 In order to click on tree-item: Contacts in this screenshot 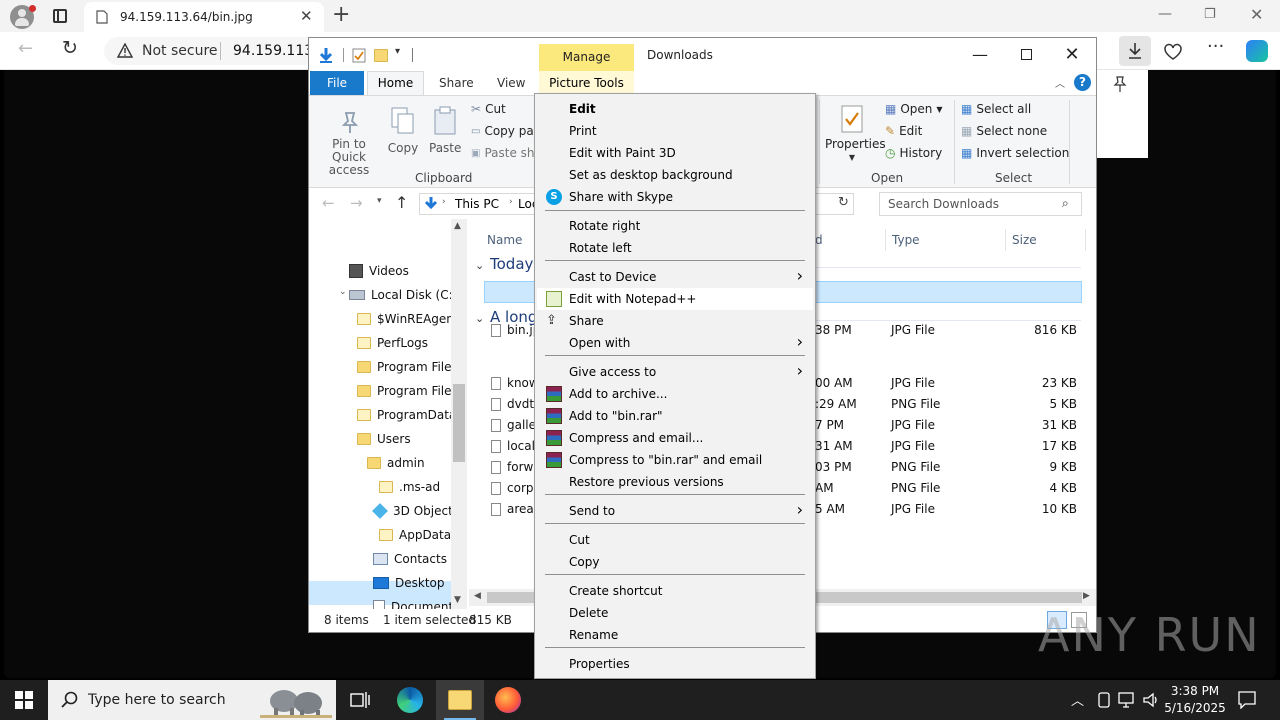, I will do `click(410, 559)`.